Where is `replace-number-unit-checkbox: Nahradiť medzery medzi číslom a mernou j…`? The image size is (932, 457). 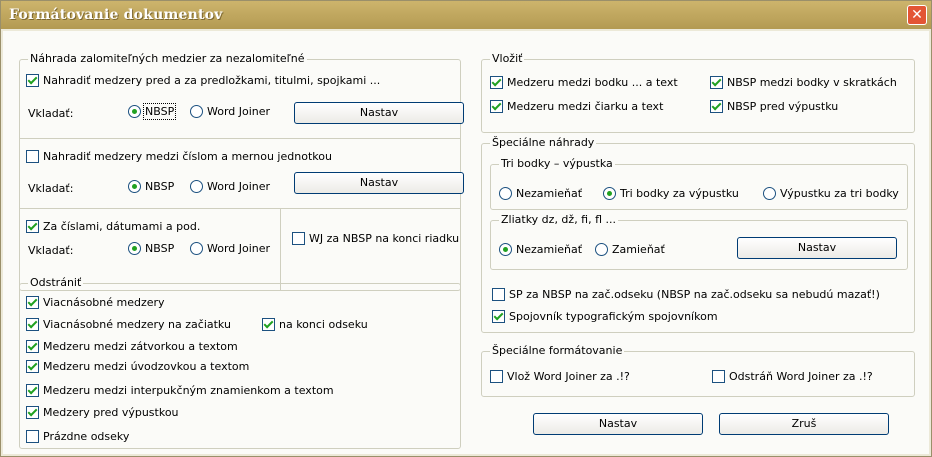 replace-number-unit-checkbox: Nahradiť medzery medzi číslom a mernou j… is located at coordinates (179, 156).